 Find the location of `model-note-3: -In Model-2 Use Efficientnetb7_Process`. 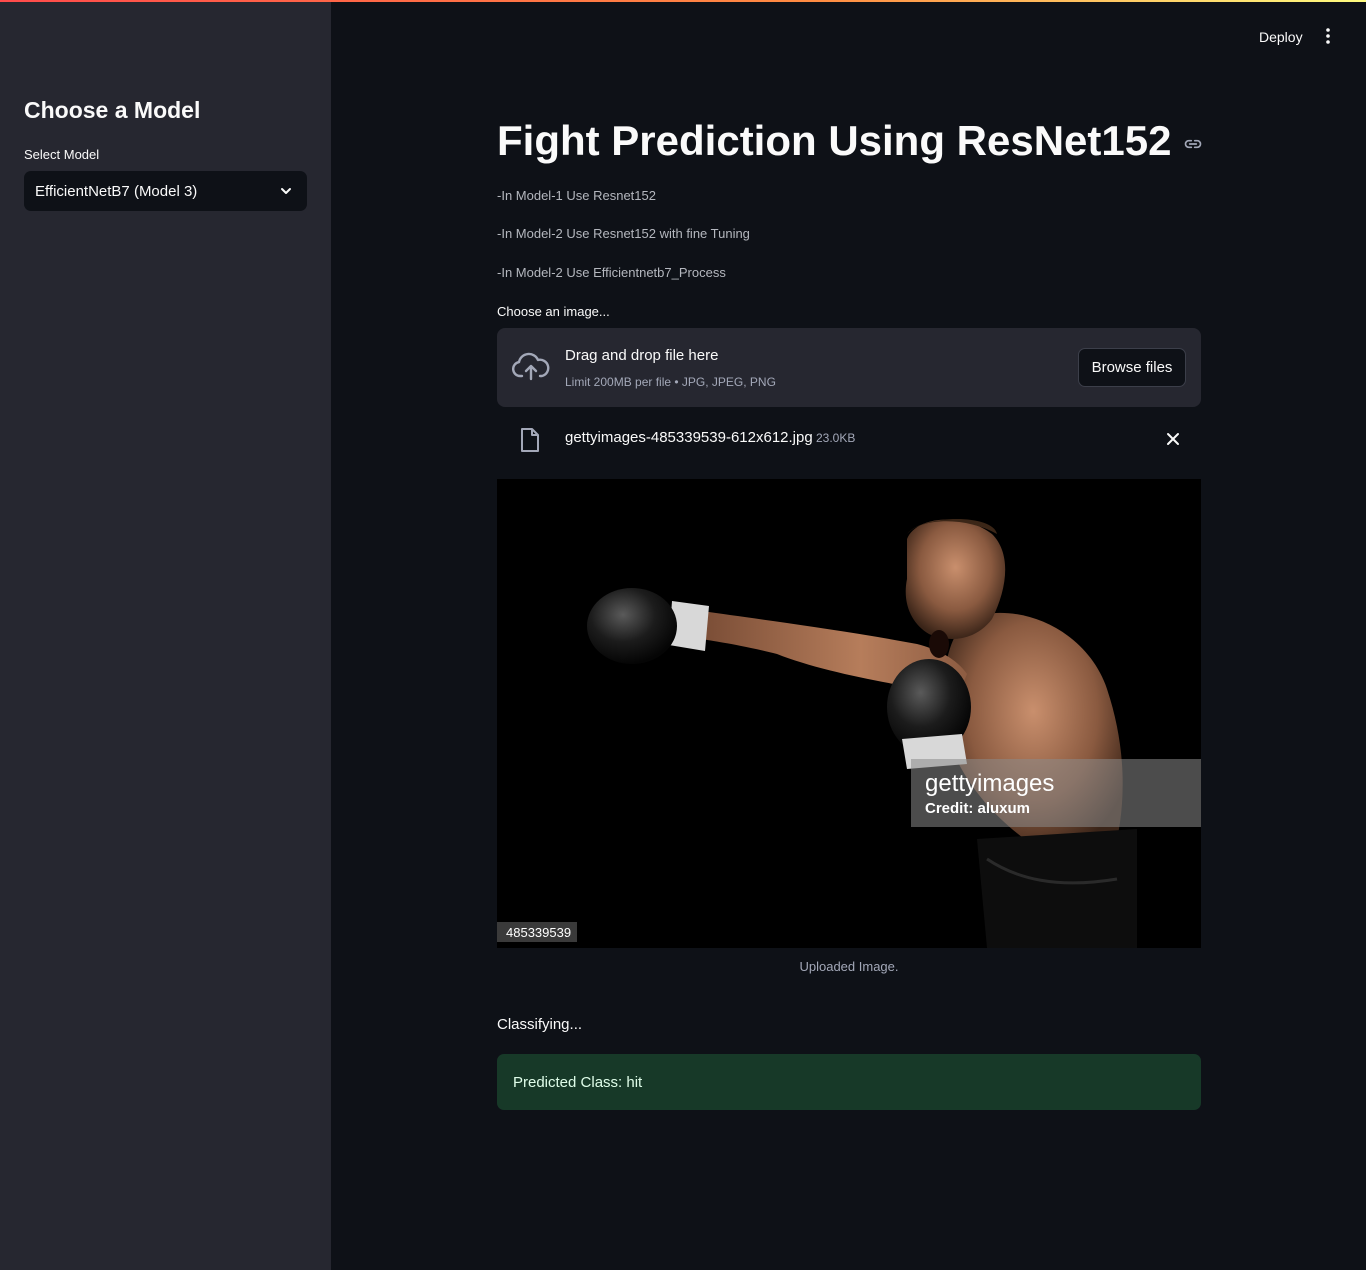

model-note-3: -In Model-2 Use Efficientnetb7_Process is located at coordinates (611, 272).